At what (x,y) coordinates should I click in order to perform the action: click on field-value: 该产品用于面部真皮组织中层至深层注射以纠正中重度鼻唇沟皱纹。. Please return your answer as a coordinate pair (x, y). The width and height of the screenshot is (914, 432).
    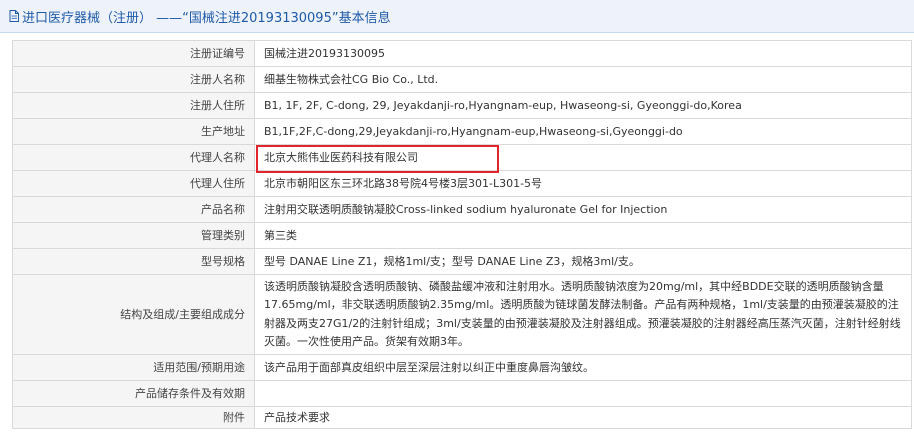
    Looking at the image, I should click on (583, 367).